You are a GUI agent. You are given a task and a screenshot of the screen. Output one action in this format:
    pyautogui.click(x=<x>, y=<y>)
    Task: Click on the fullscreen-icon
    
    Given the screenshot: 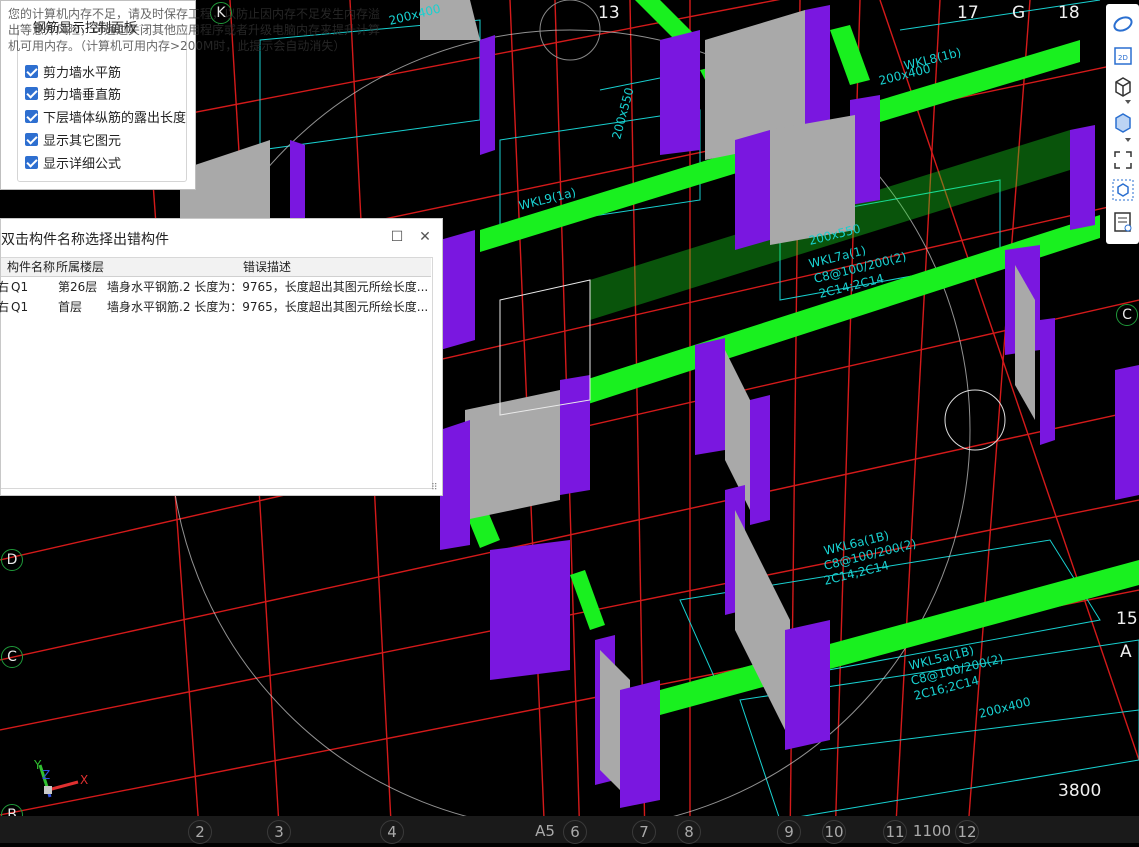 What is the action you would take?
    pyautogui.click(x=1123, y=160)
    